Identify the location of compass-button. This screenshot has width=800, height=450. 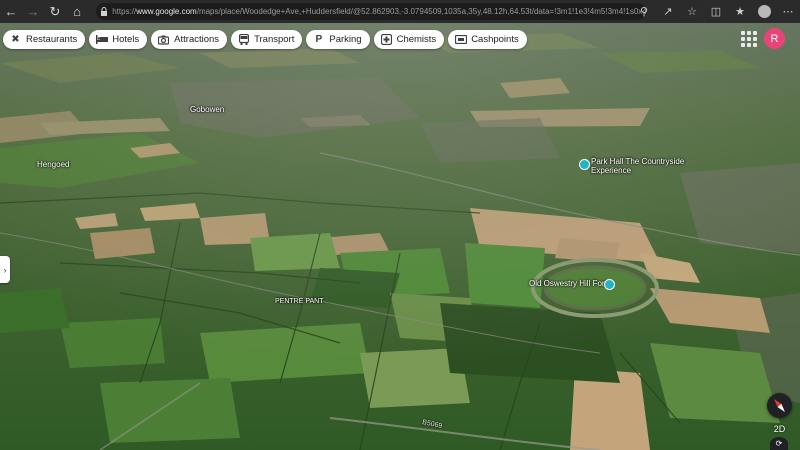
(779, 405).